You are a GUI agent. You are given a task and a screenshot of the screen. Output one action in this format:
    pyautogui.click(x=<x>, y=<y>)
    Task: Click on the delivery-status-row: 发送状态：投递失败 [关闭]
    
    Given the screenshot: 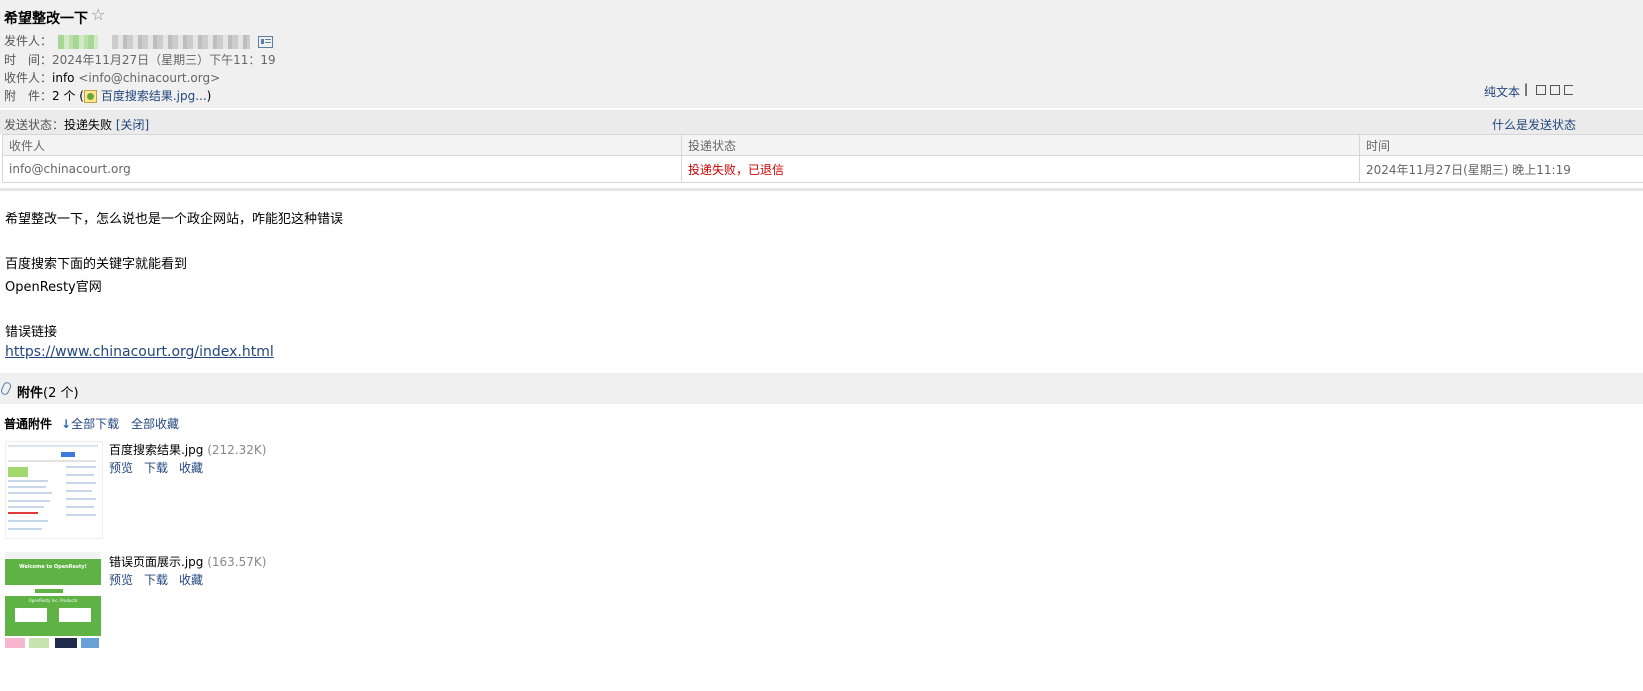 What is the action you would take?
    pyautogui.click(x=76, y=124)
    